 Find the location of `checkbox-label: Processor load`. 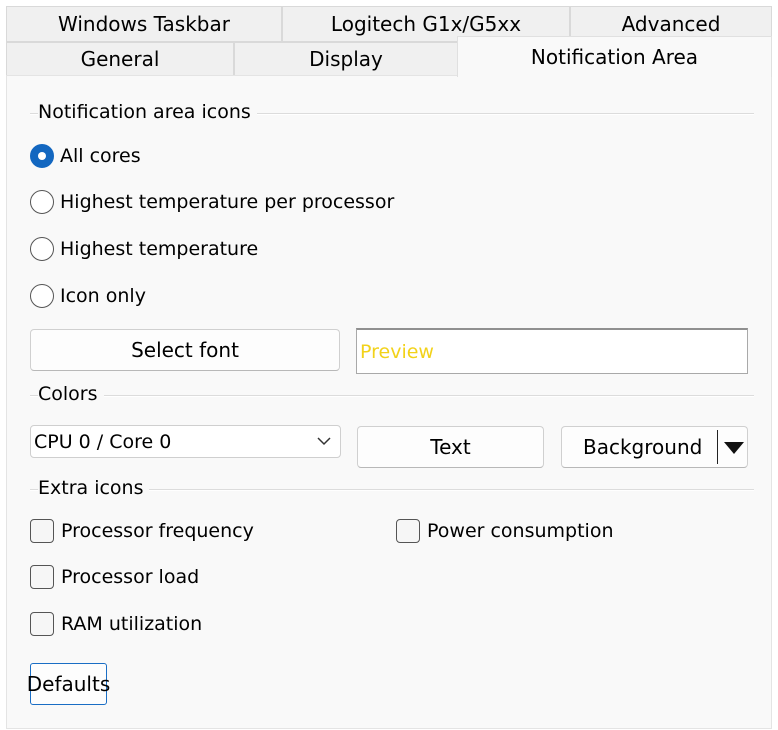

checkbox-label: Processor load is located at coordinates (130, 577).